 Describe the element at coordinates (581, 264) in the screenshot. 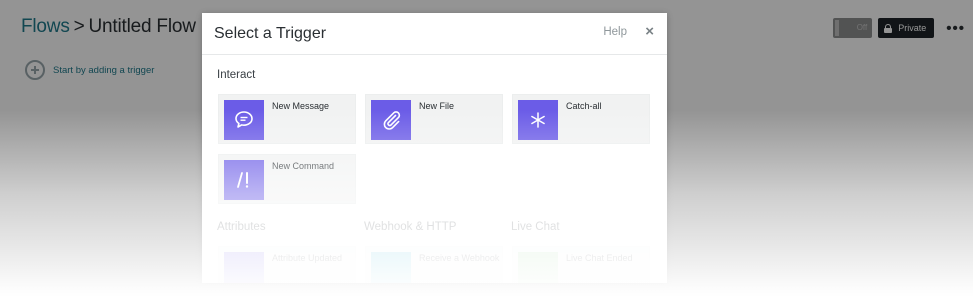

I see `trigger-card-live-chat-ended: Live Chat Ended` at that location.